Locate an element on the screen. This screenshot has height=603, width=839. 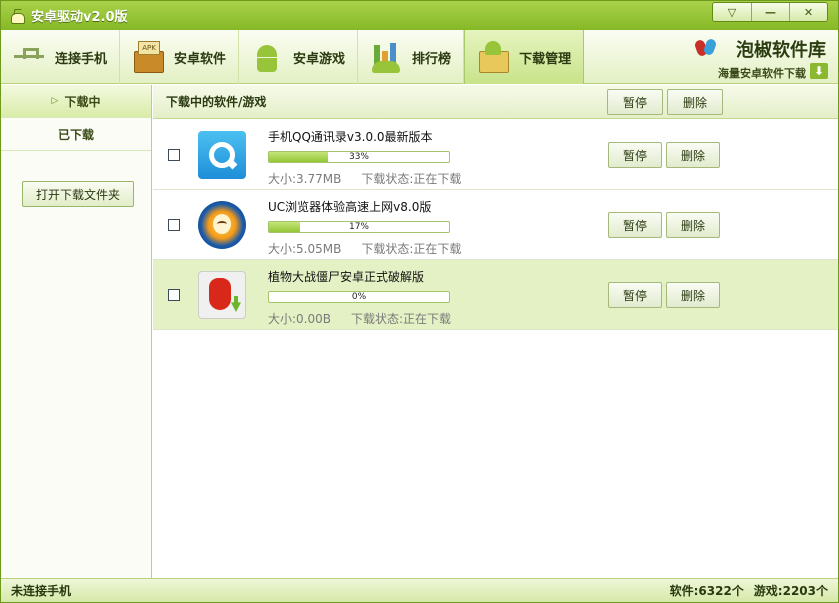
progress-bar: 33% is located at coordinates (359, 157).